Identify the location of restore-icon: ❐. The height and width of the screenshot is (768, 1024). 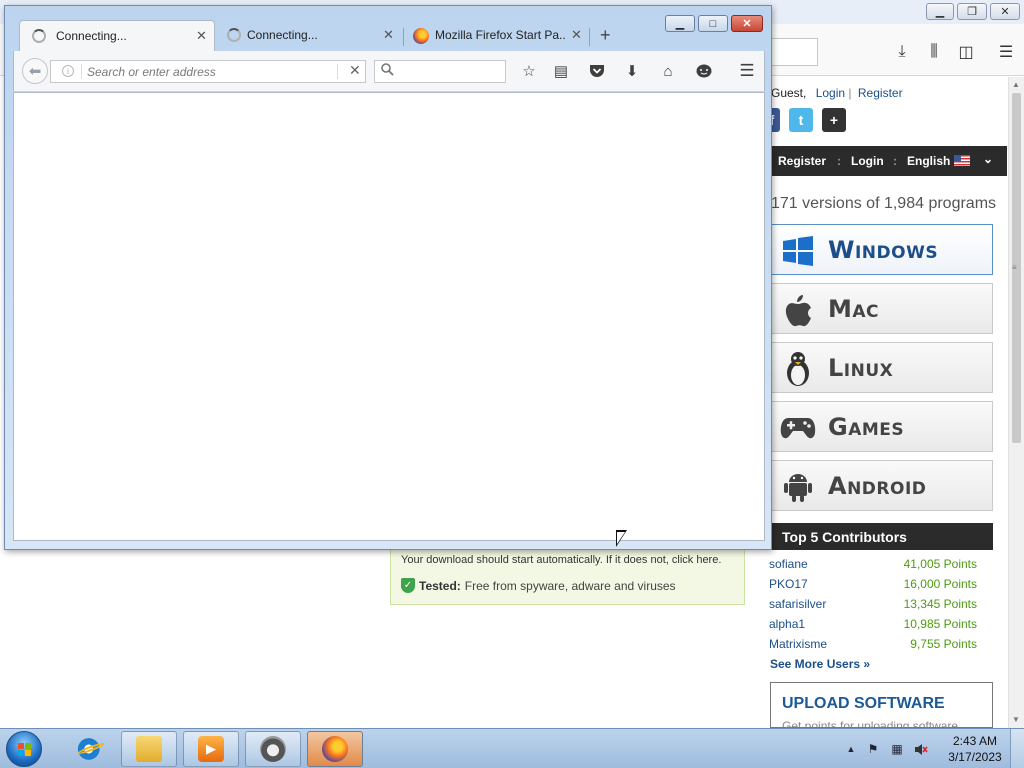
(972, 11).